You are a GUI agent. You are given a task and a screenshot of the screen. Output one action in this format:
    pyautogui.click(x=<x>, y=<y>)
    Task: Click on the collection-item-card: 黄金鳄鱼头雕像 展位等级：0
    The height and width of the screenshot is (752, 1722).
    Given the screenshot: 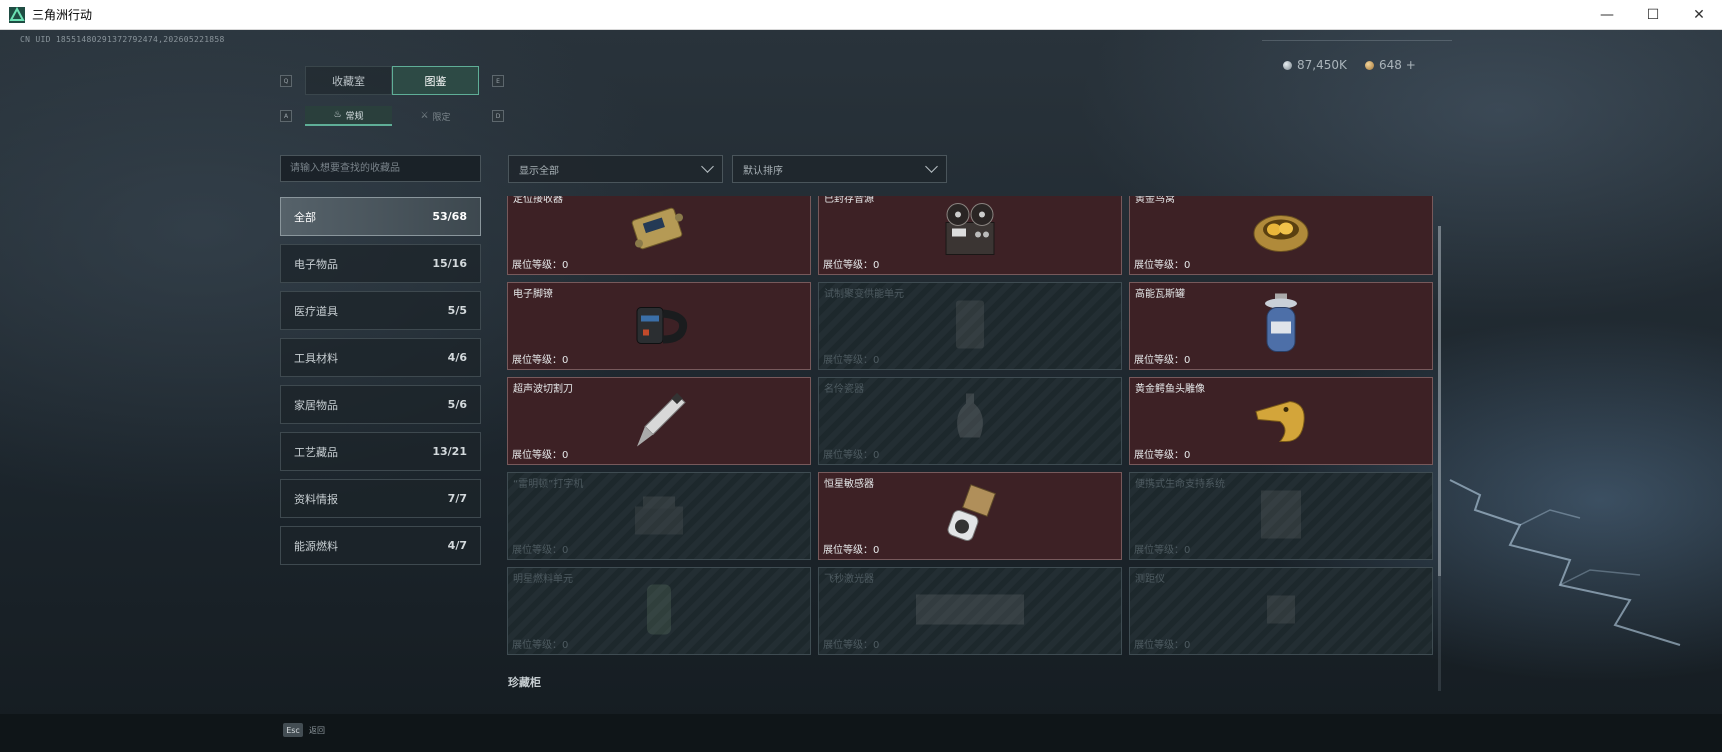 What is the action you would take?
    pyautogui.click(x=1281, y=421)
    